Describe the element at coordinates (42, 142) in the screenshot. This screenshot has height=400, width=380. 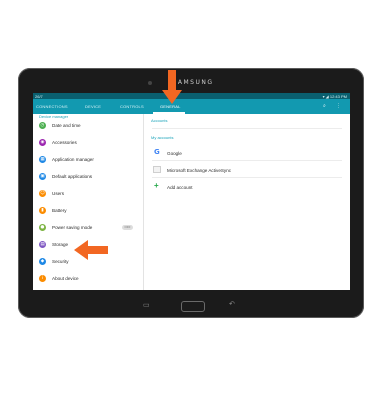
I see `accessories-icon: ◉` at that location.